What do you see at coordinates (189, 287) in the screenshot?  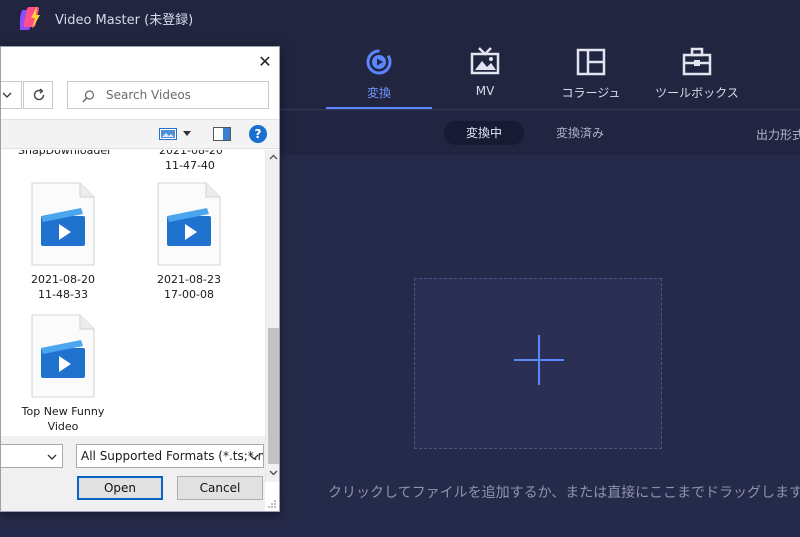 I see `file-name: 2021-08-23 17-00-08` at bounding box center [189, 287].